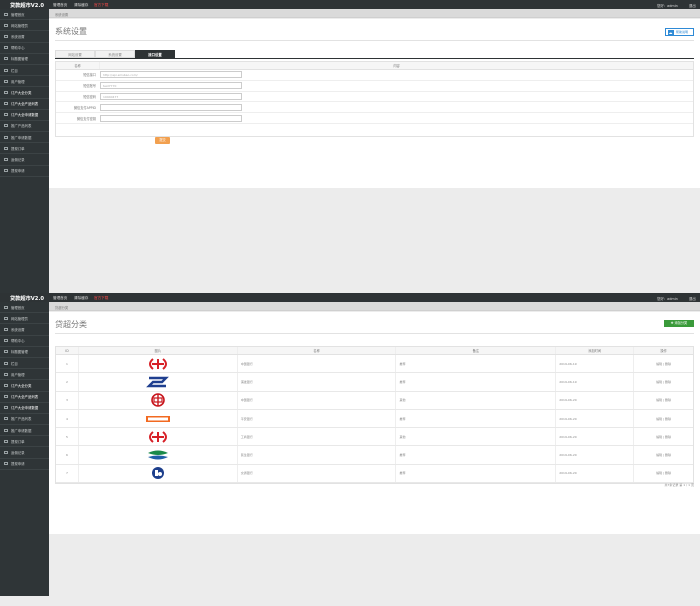  I want to click on row-name: 浦发银行, so click(317, 382).